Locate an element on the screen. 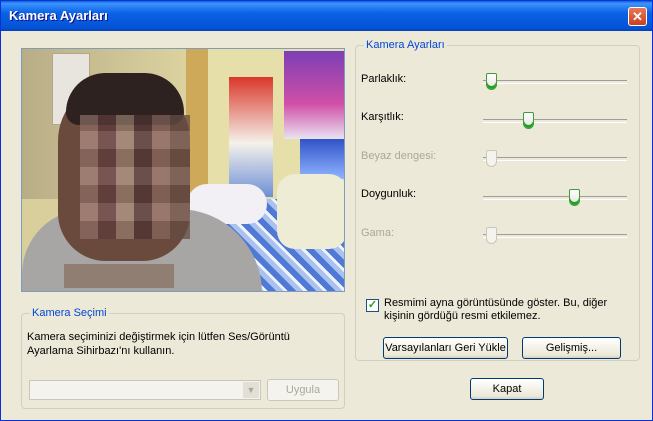  close-dialog-button: Kapat is located at coordinates (507, 389).